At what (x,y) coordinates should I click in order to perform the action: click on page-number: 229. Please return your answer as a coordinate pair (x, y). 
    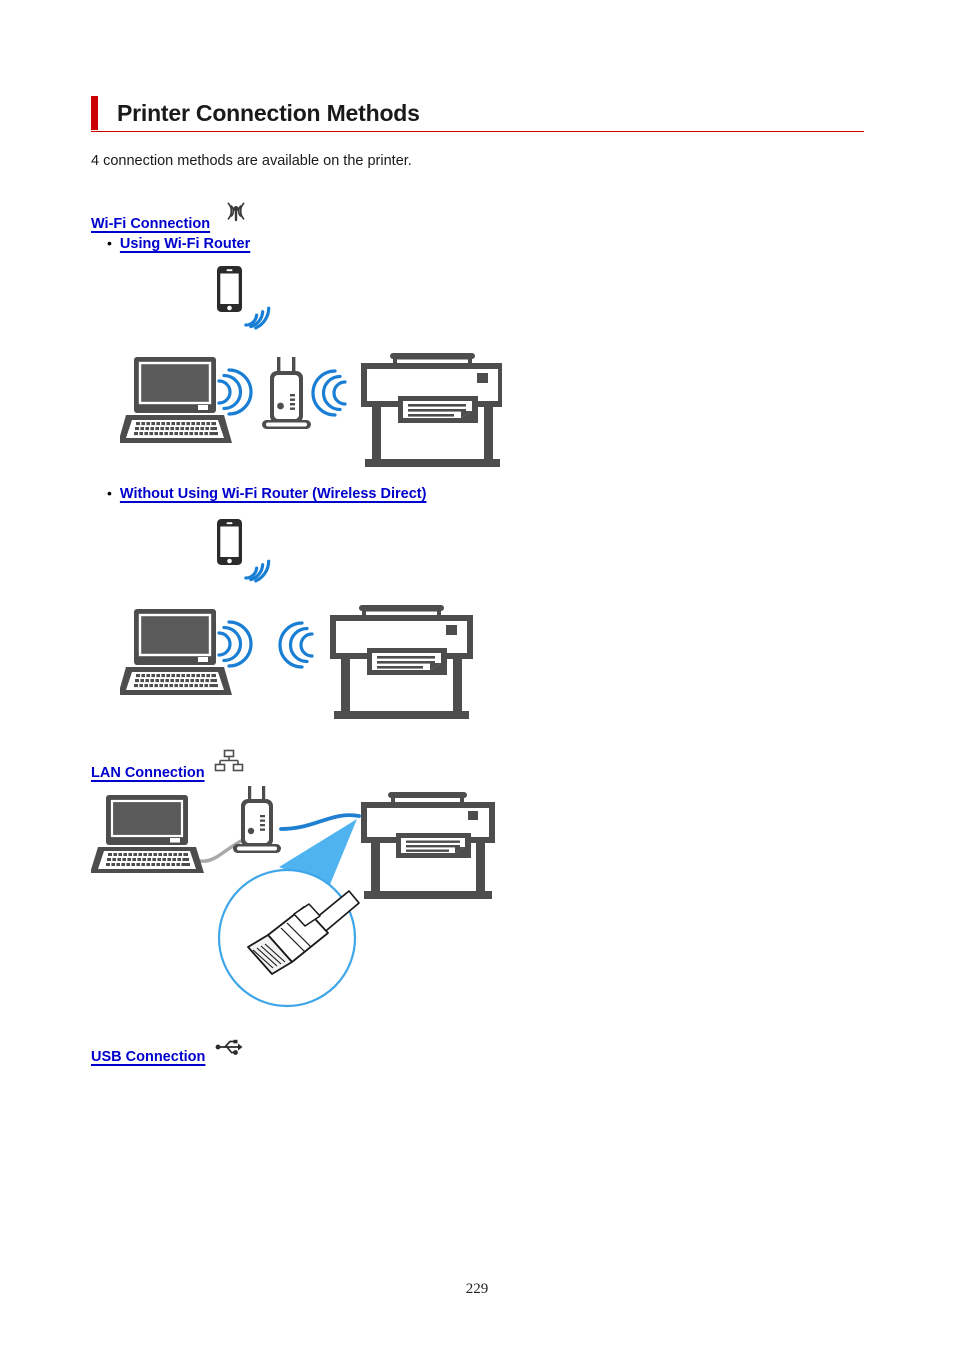
    Looking at the image, I should click on (477, 1289).